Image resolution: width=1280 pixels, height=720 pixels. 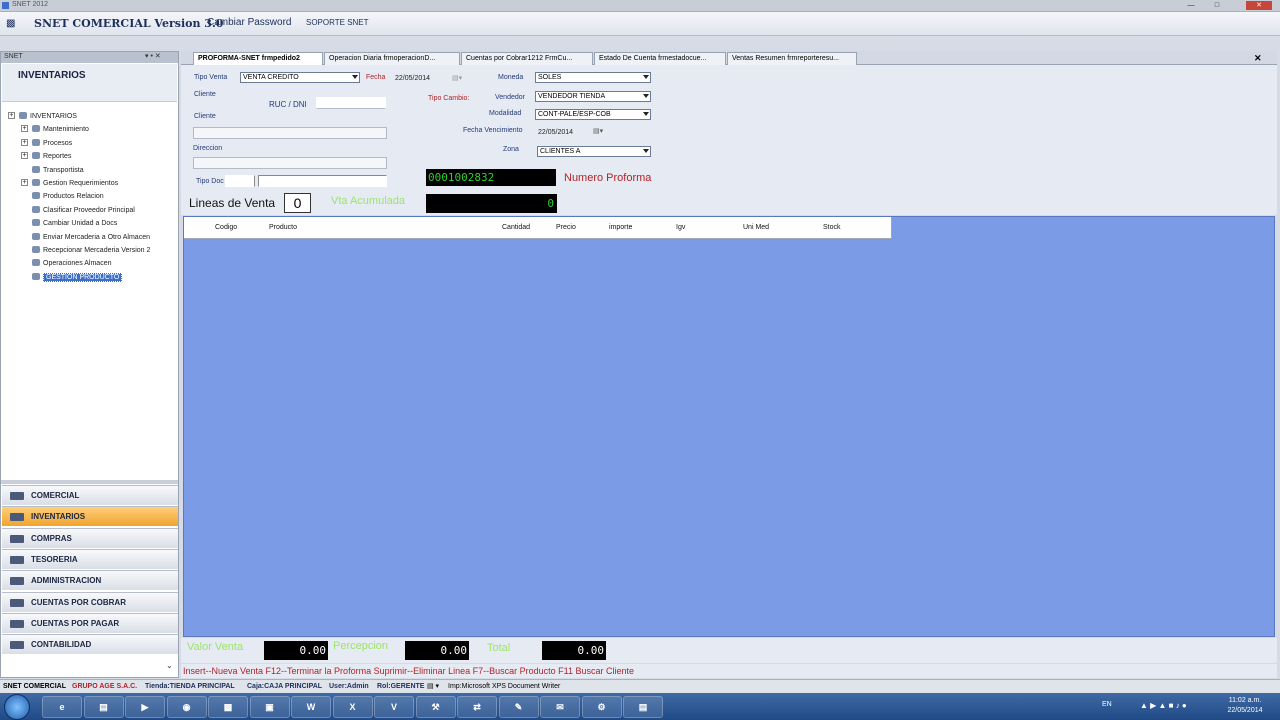 I want to click on zona-value: CLIENTES A, so click(x=560, y=151).